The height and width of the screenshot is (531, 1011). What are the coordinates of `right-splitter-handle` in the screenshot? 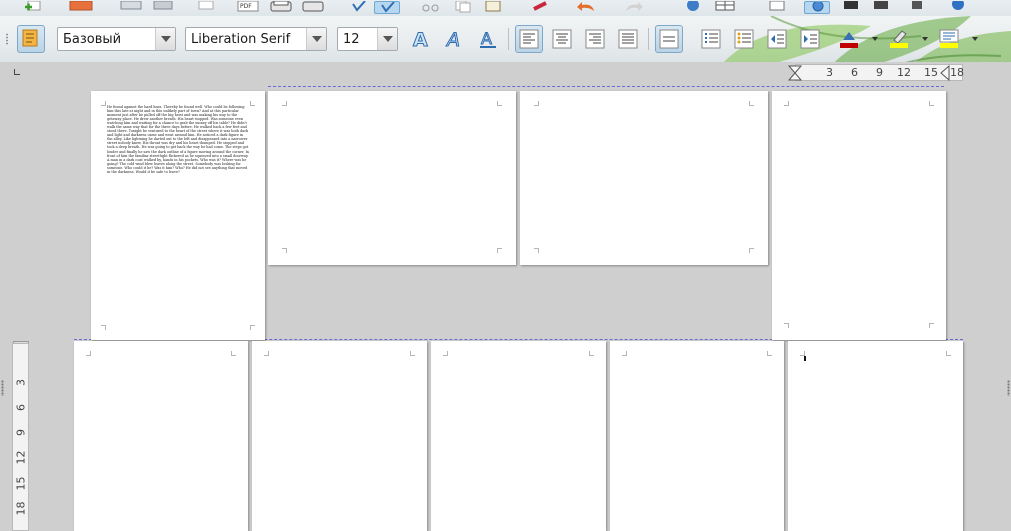 It's located at (1008, 388).